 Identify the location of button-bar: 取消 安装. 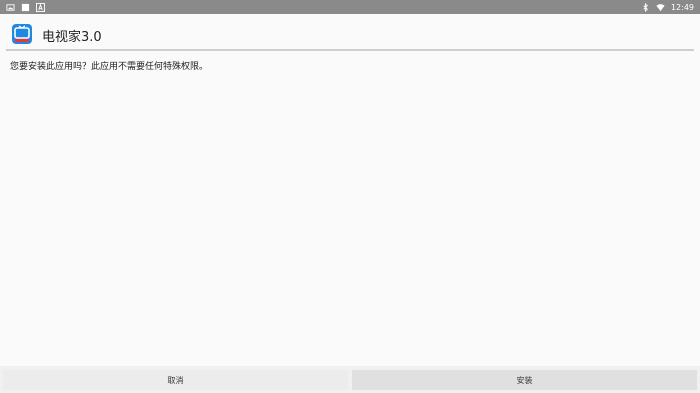
(350, 379).